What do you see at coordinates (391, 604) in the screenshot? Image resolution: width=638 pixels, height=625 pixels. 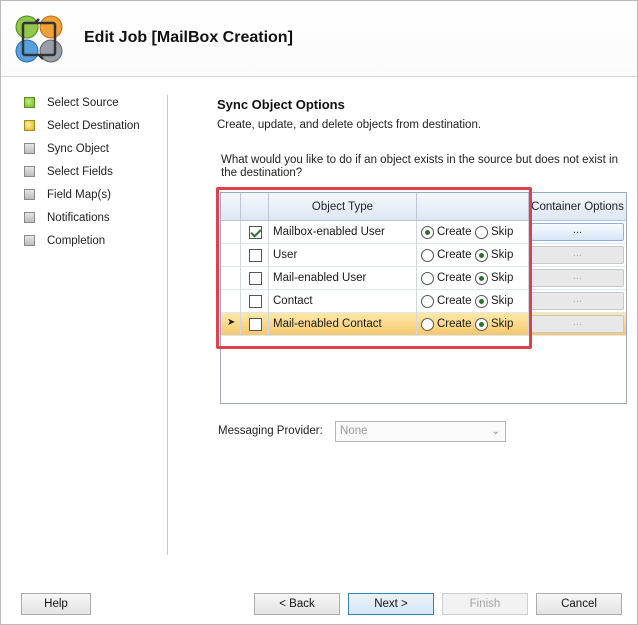 I see `next-button: Next >` at bounding box center [391, 604].